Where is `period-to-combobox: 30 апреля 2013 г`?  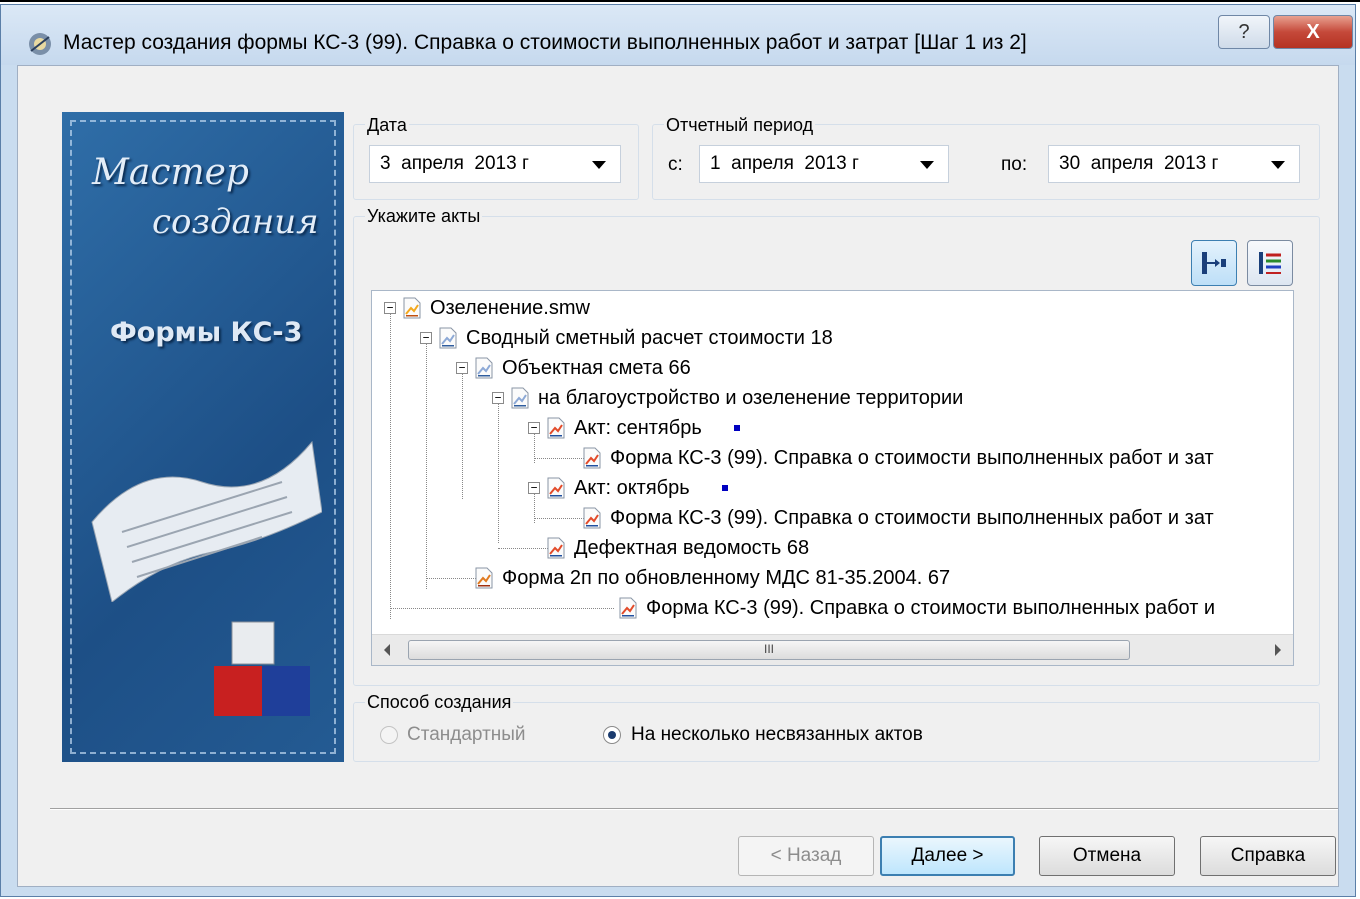
period-to-combobox: 30 апреля 2013 г is located at coordinates (1174, 164).